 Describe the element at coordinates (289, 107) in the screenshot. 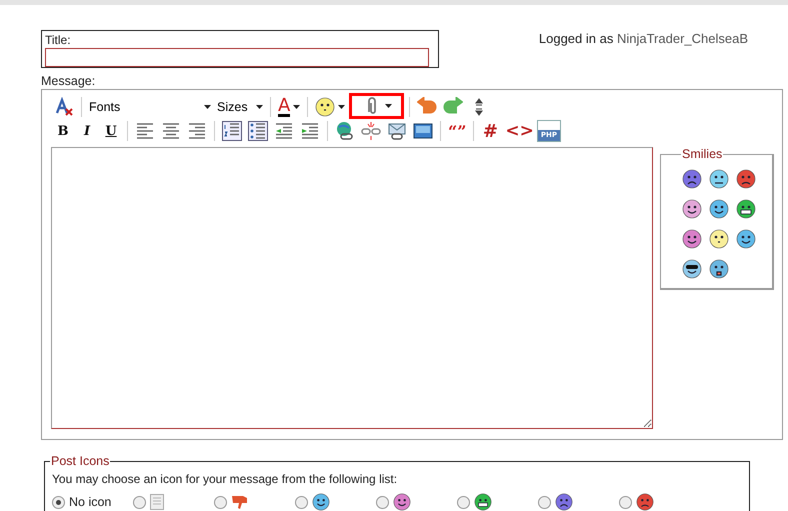

I see `font-color-button: A` at that location.